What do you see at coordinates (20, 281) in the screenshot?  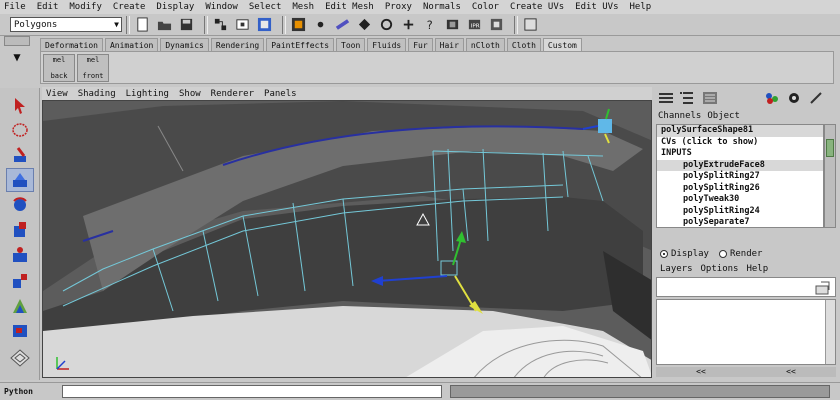 I see `last-tool-icon` at bounding box center [20, 281].